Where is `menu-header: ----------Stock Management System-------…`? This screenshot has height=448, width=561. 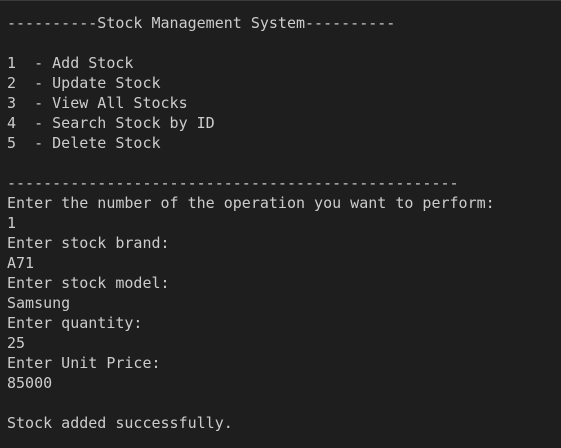 menu-header: ----------Stock Management System-------… is located at coordinates (201, 23).